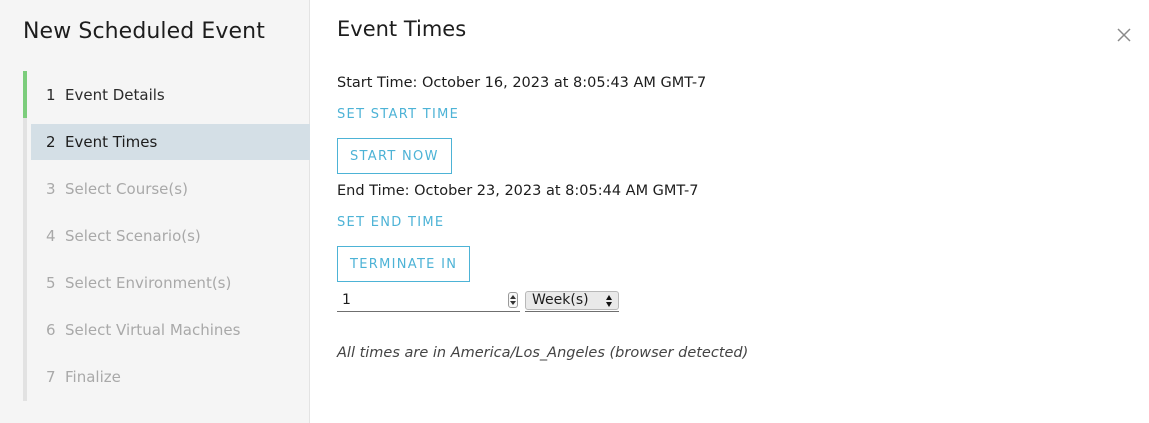 This screenshot has height=423, width=1149. I want to click on wizard-title: New Scheduled Event, so click(144, 31).